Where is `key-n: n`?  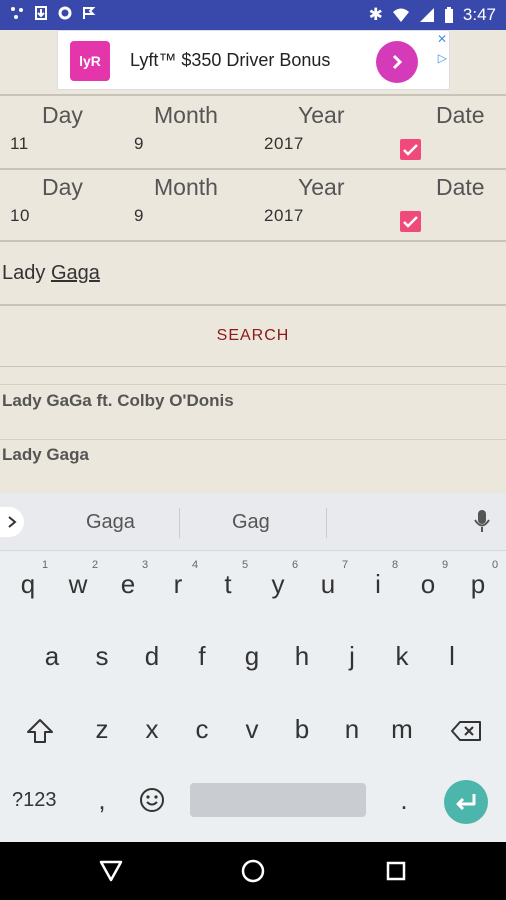 key-n: n is located at coordinates (352, 729).